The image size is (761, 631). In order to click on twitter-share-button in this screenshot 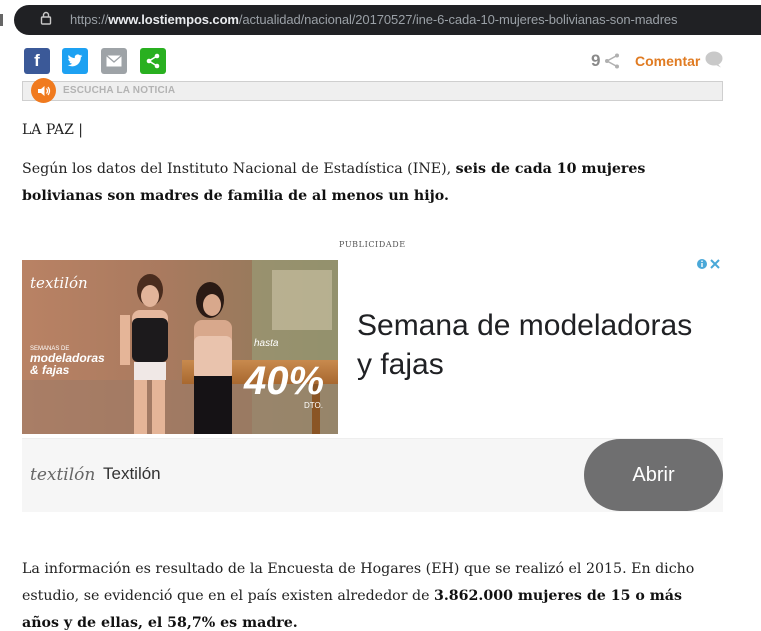, I will do `click(75, 61)`.